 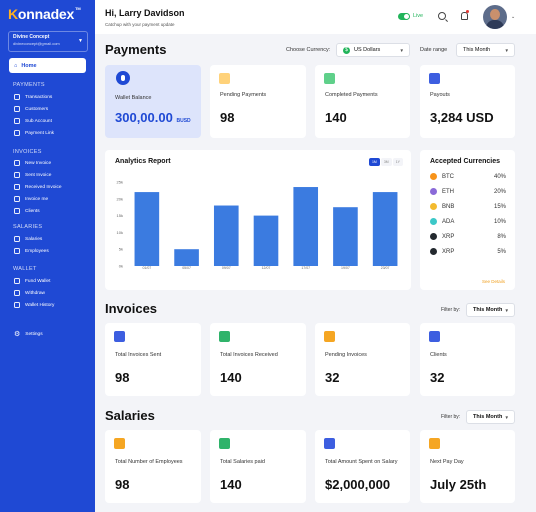 I want to click on completed-payments-card: Completed Payments 140, so click(x=362, y=101).